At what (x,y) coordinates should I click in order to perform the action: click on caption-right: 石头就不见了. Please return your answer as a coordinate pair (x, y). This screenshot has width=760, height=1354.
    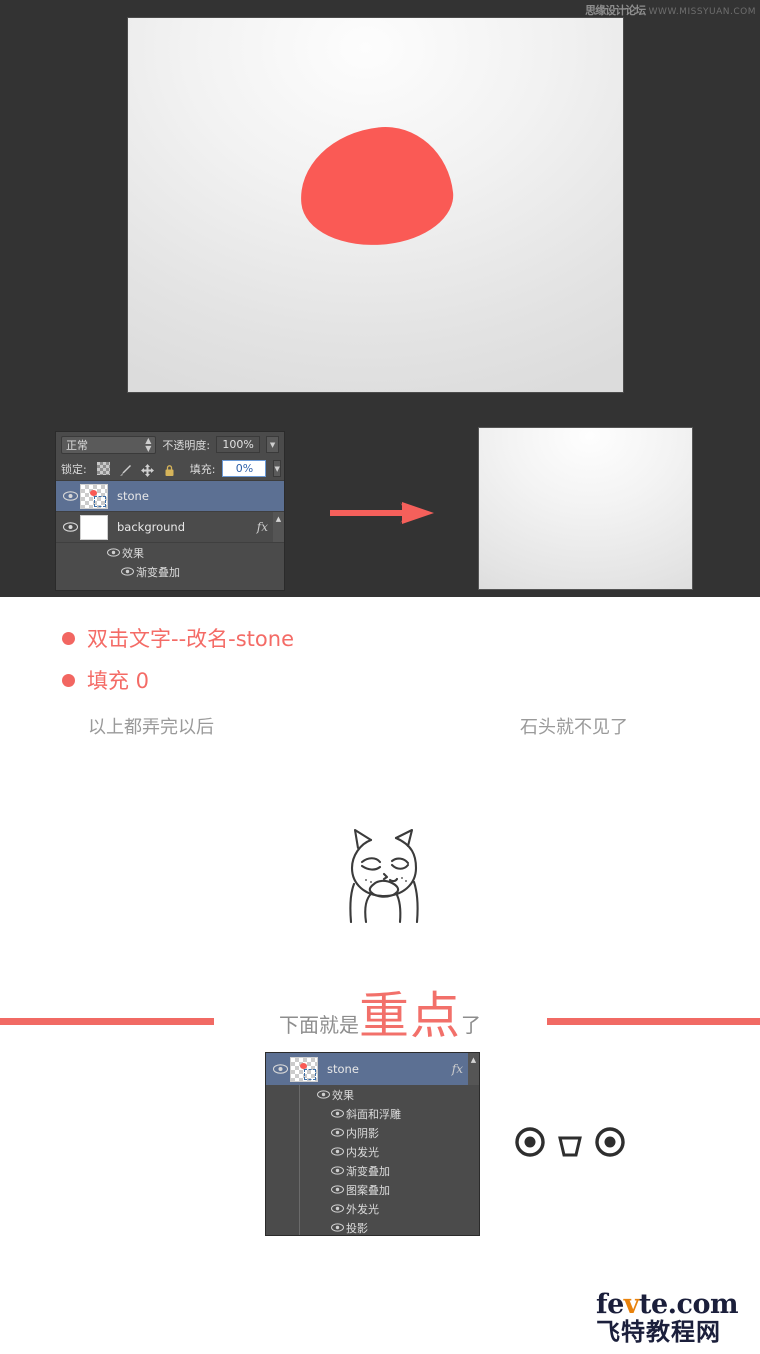
    Looking at the image, I should click on (574, 727).